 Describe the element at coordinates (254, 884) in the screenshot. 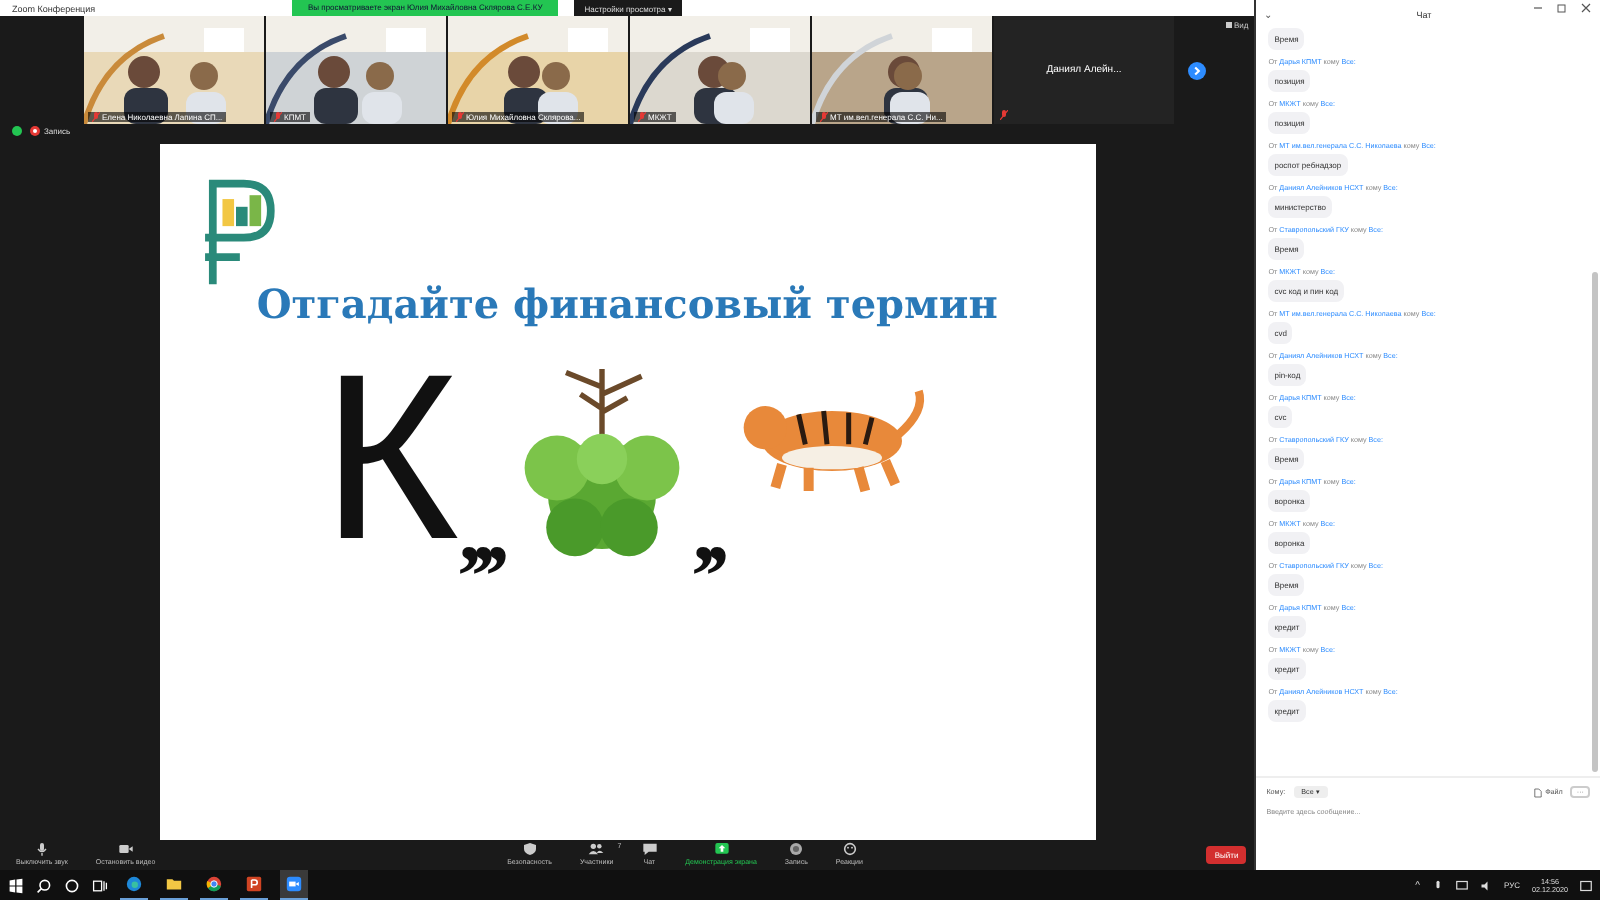

I see `powerpoint-icon` at that location.